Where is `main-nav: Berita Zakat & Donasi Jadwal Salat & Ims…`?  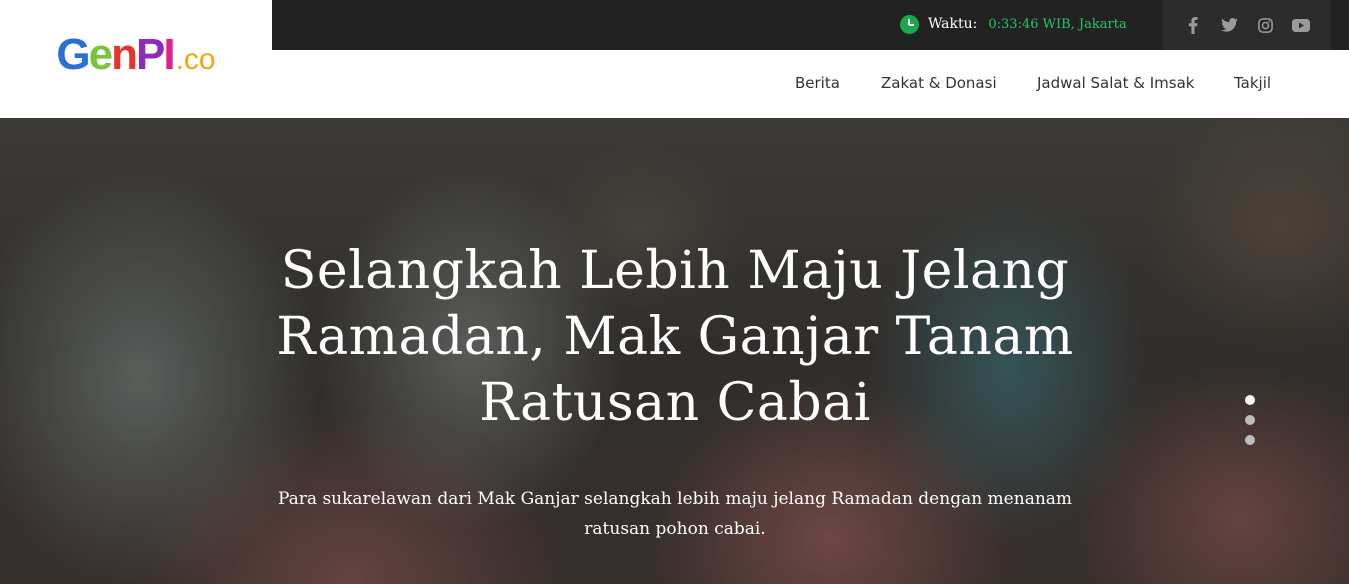 main-nav: Berita Zakat & Donasi Jadwal Salat & Ims… is located at coordinates (810, 84).